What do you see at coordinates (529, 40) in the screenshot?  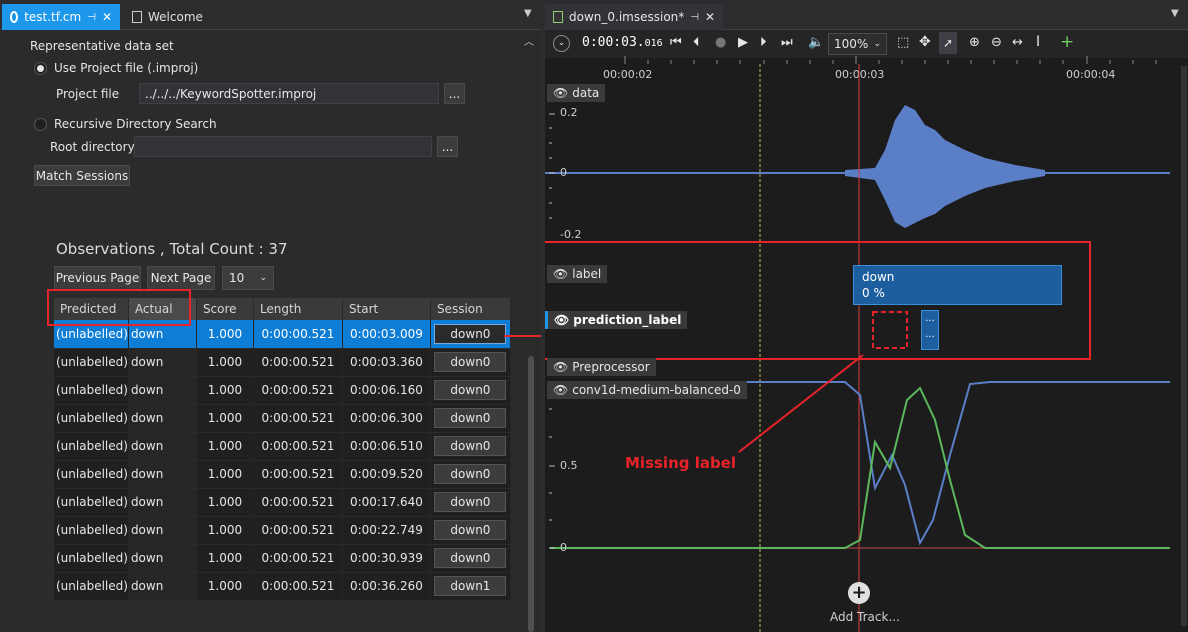 I see `collapse-icon: ︿` at bounding box center [529, 40].